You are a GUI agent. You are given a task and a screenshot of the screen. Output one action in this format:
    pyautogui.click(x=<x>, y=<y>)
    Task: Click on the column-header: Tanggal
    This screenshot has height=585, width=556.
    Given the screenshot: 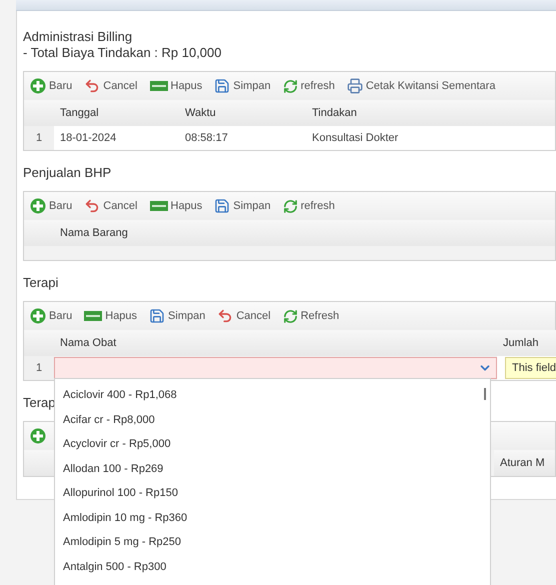 What is the action you would take?
    pyautogui.click(x=116, y=113)
    